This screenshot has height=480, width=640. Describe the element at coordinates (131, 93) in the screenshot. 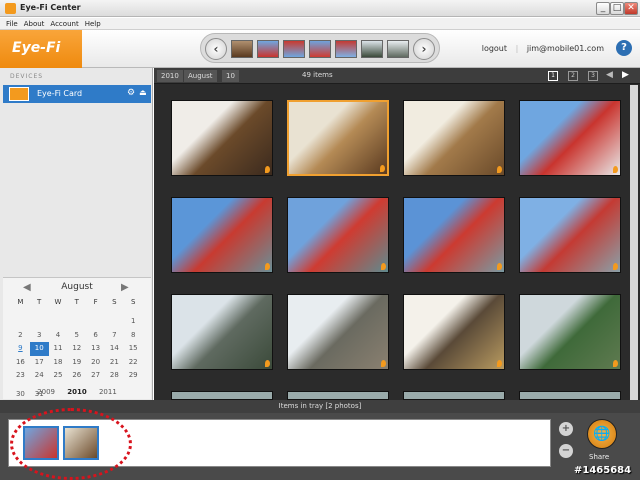

I see `gear-icon: ⚙` at that location.